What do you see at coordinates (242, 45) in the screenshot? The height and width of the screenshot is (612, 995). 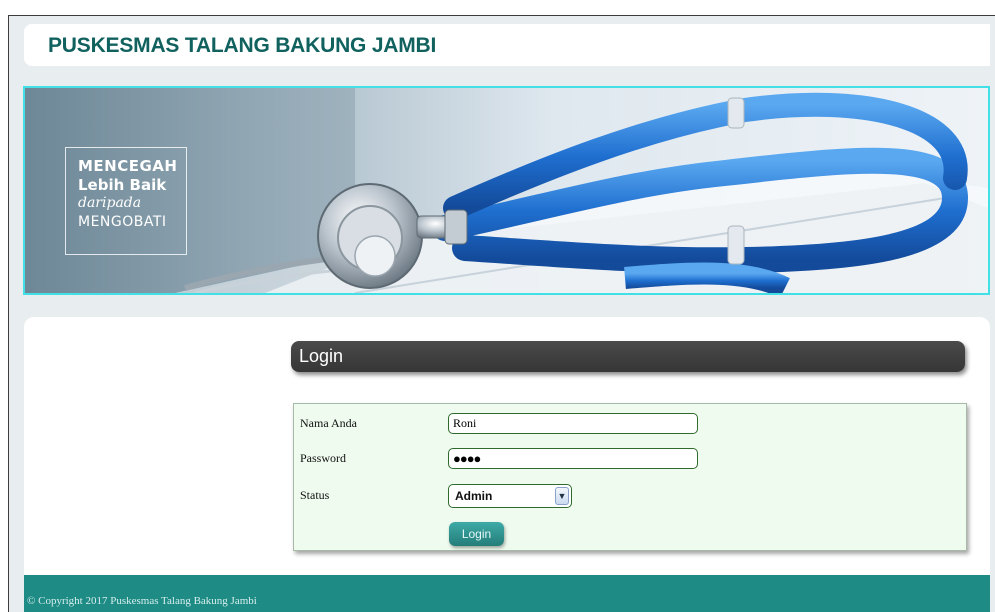 I see `site-title: PUSKESMAS TALANG BAKUNG JAMBI` at bounding box center [242, 45].